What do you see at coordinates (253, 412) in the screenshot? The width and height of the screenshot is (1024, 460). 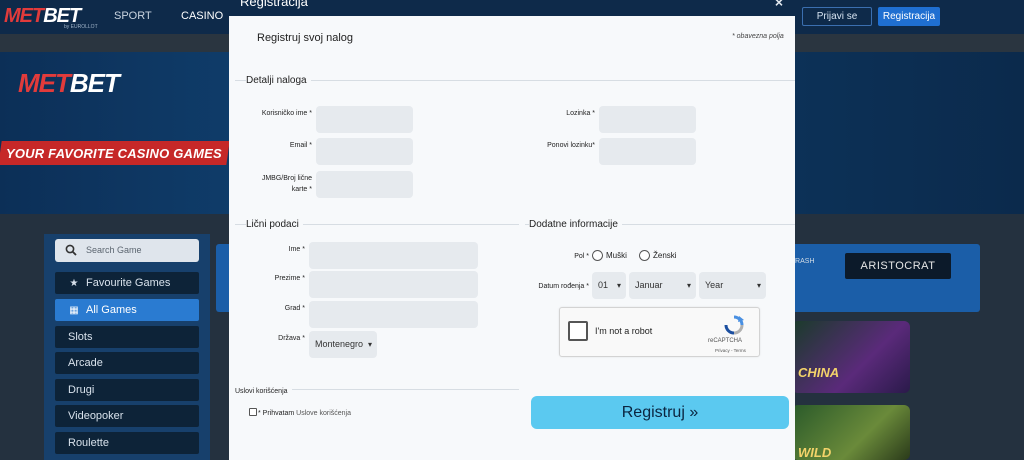 I see `terms-checkbox` at bounding box center [253, 412].